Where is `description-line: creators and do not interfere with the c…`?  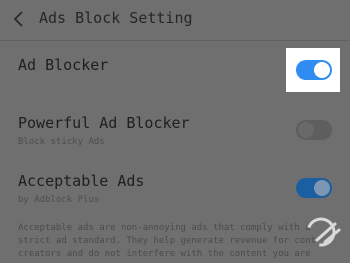
description-line: creators and do not interfere with the c… is located at coordinates (164, 254).